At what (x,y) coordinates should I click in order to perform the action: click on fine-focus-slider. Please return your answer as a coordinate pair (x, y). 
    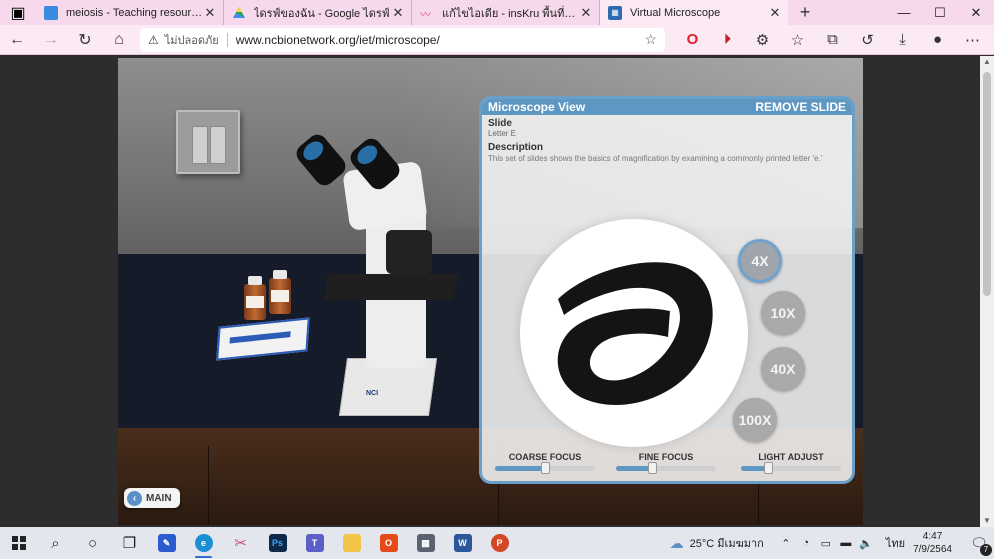
    Looking at the image, I should click on (666, 468).